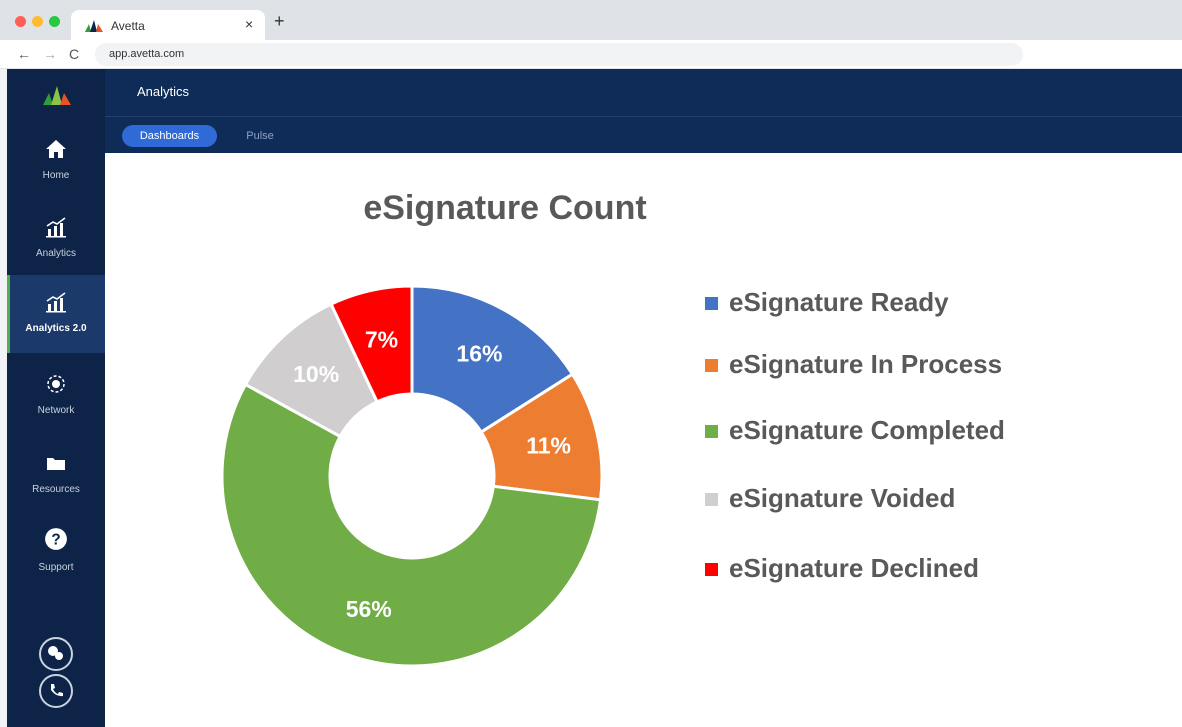  What do you see at coordinates (56, 314) in the screenshot?
I see `sidebar-item-analytics-2: Analytics 2.0` at bounding box center [56, 314].